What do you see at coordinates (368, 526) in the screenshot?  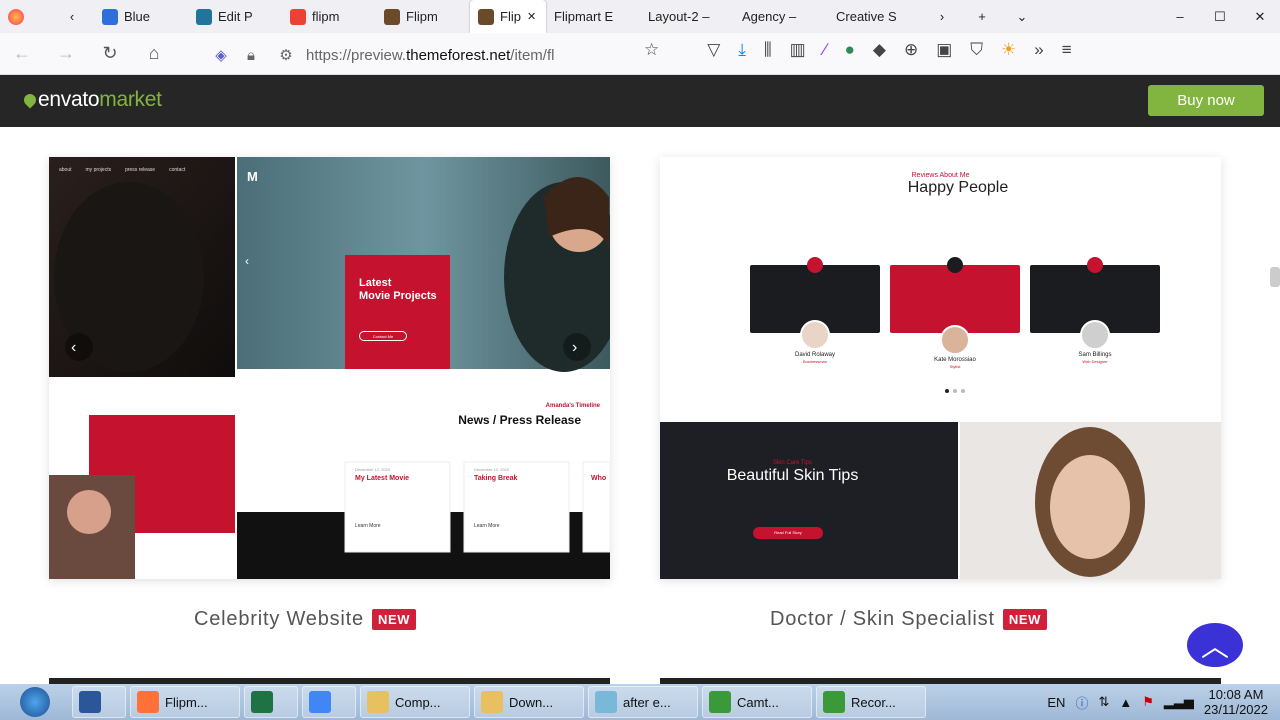 I see `news-link: Learn More` at bounding box center [368, 526].